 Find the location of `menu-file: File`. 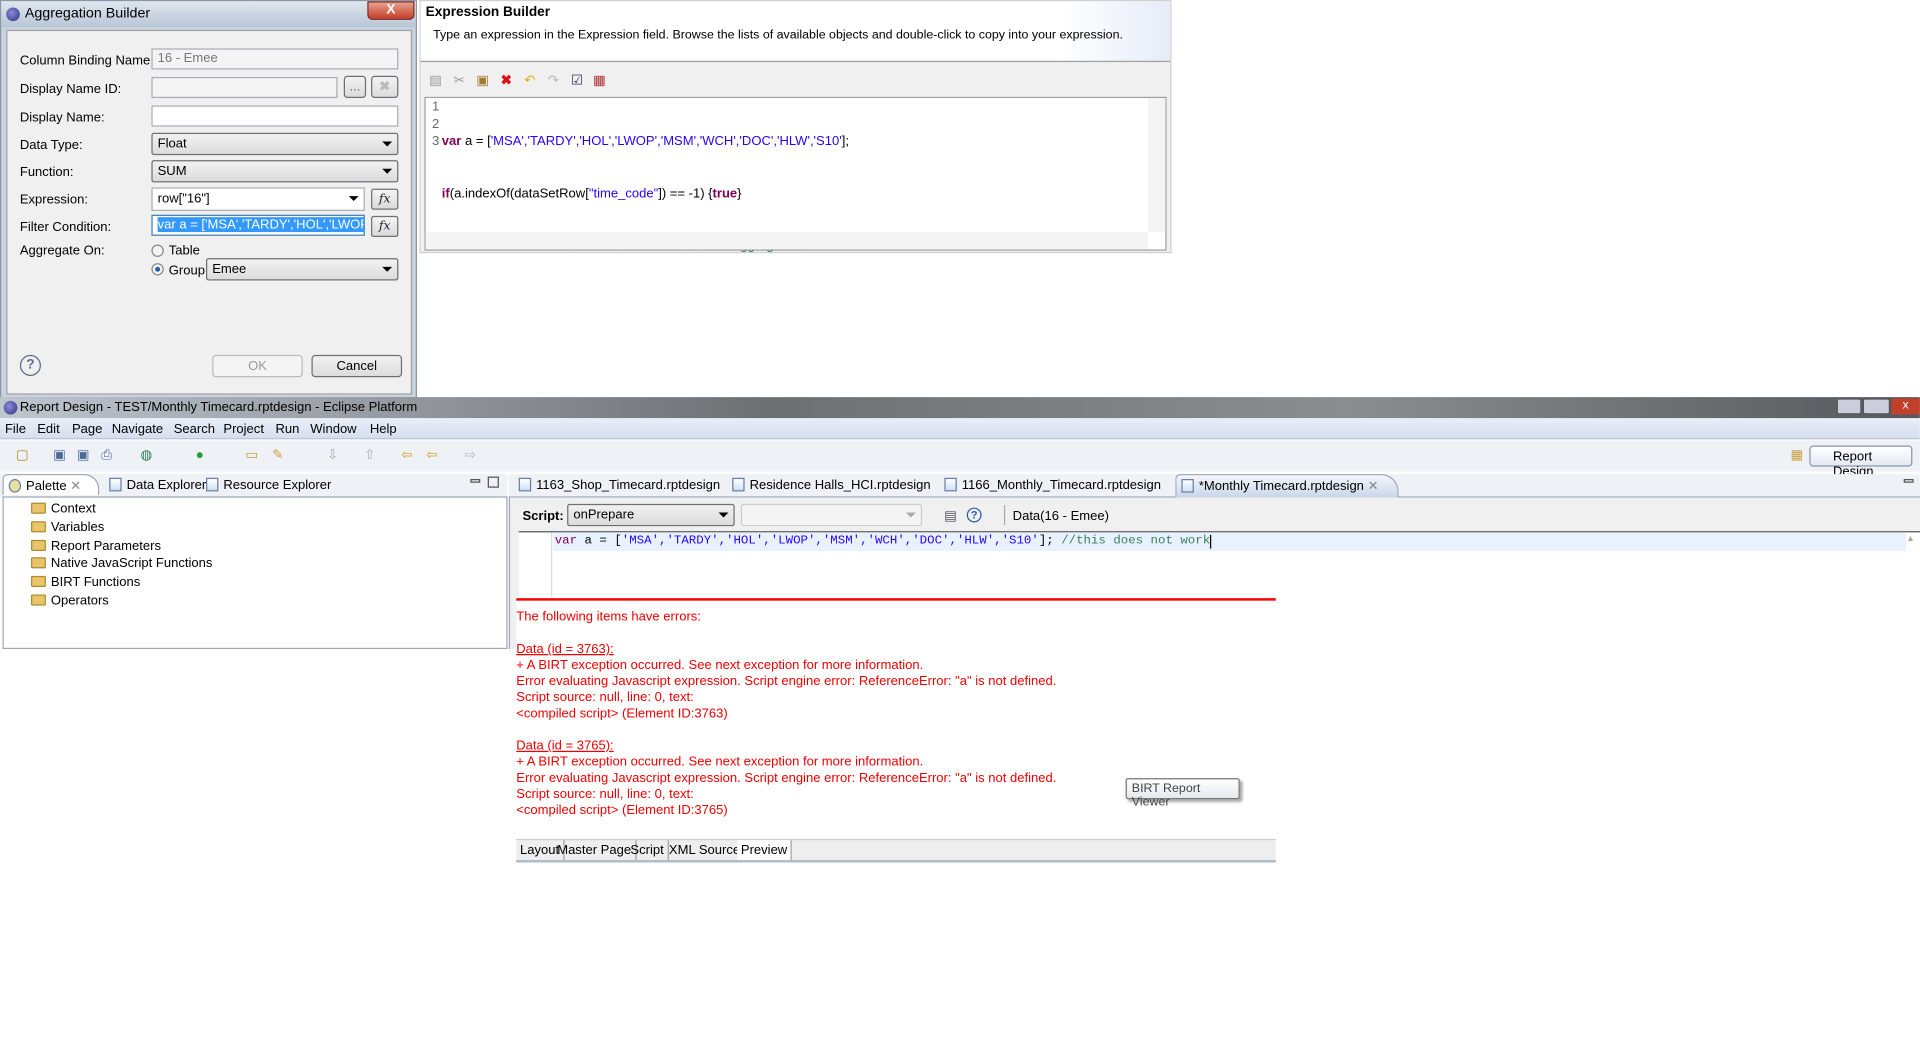

menu-file: File is located at coordinates (15, 429).